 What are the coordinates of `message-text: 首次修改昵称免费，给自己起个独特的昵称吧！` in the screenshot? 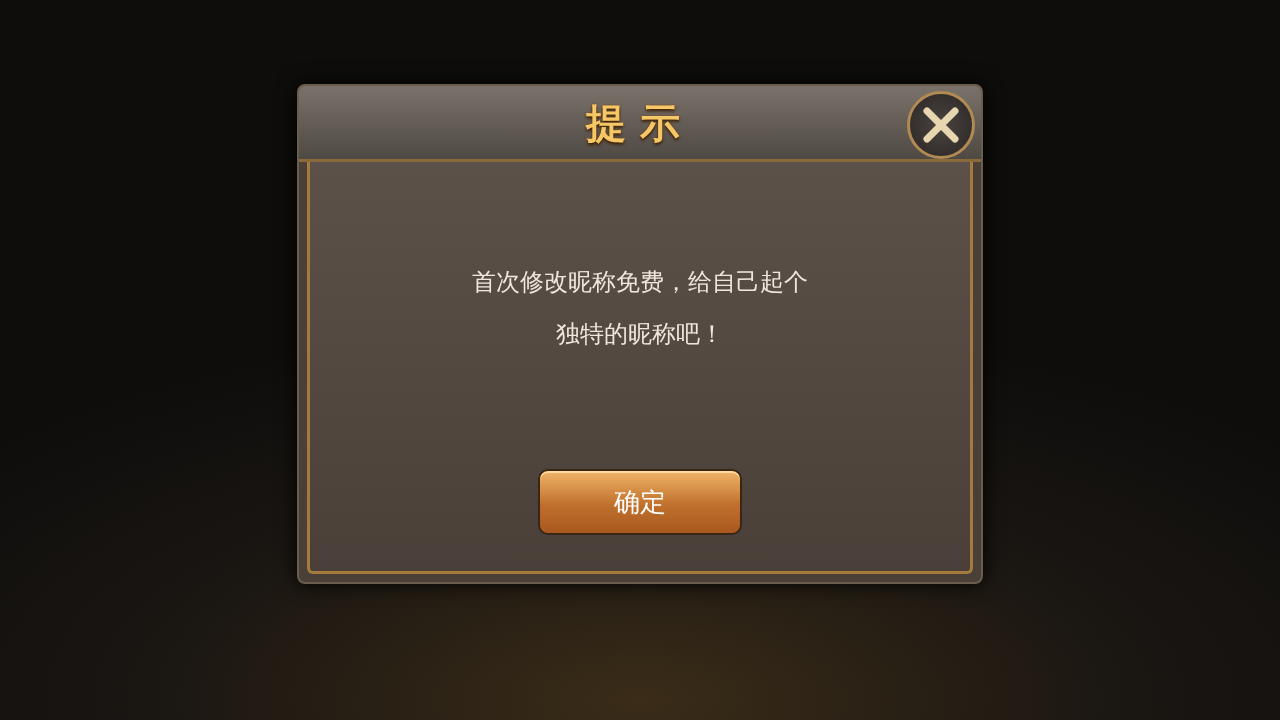 It's located at (640, 308).